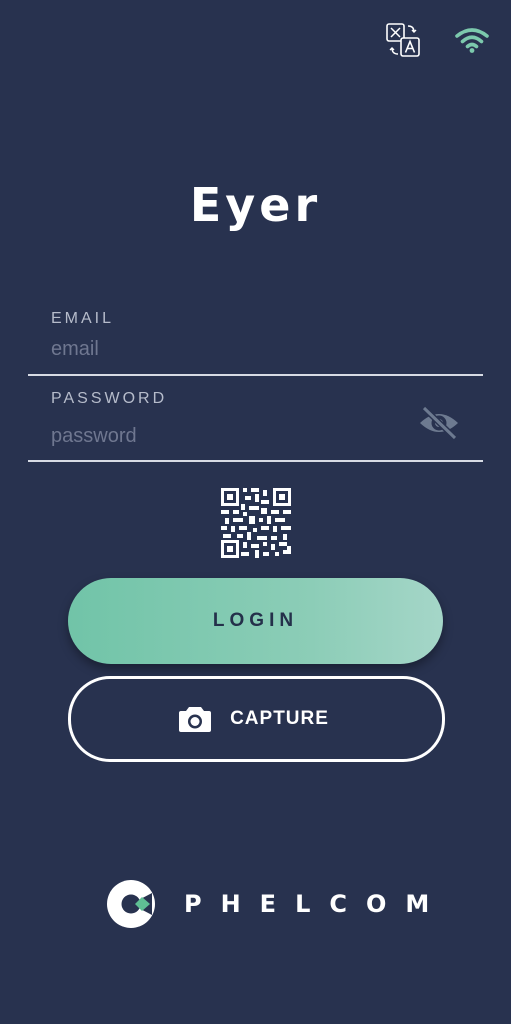 Image resolution: width=511 pixels, height=1024 pixels. What do you see at coordinates (109, 398) in the screenshot?
I see `password-label: PASSWORD` at bounding box center [109, 398].